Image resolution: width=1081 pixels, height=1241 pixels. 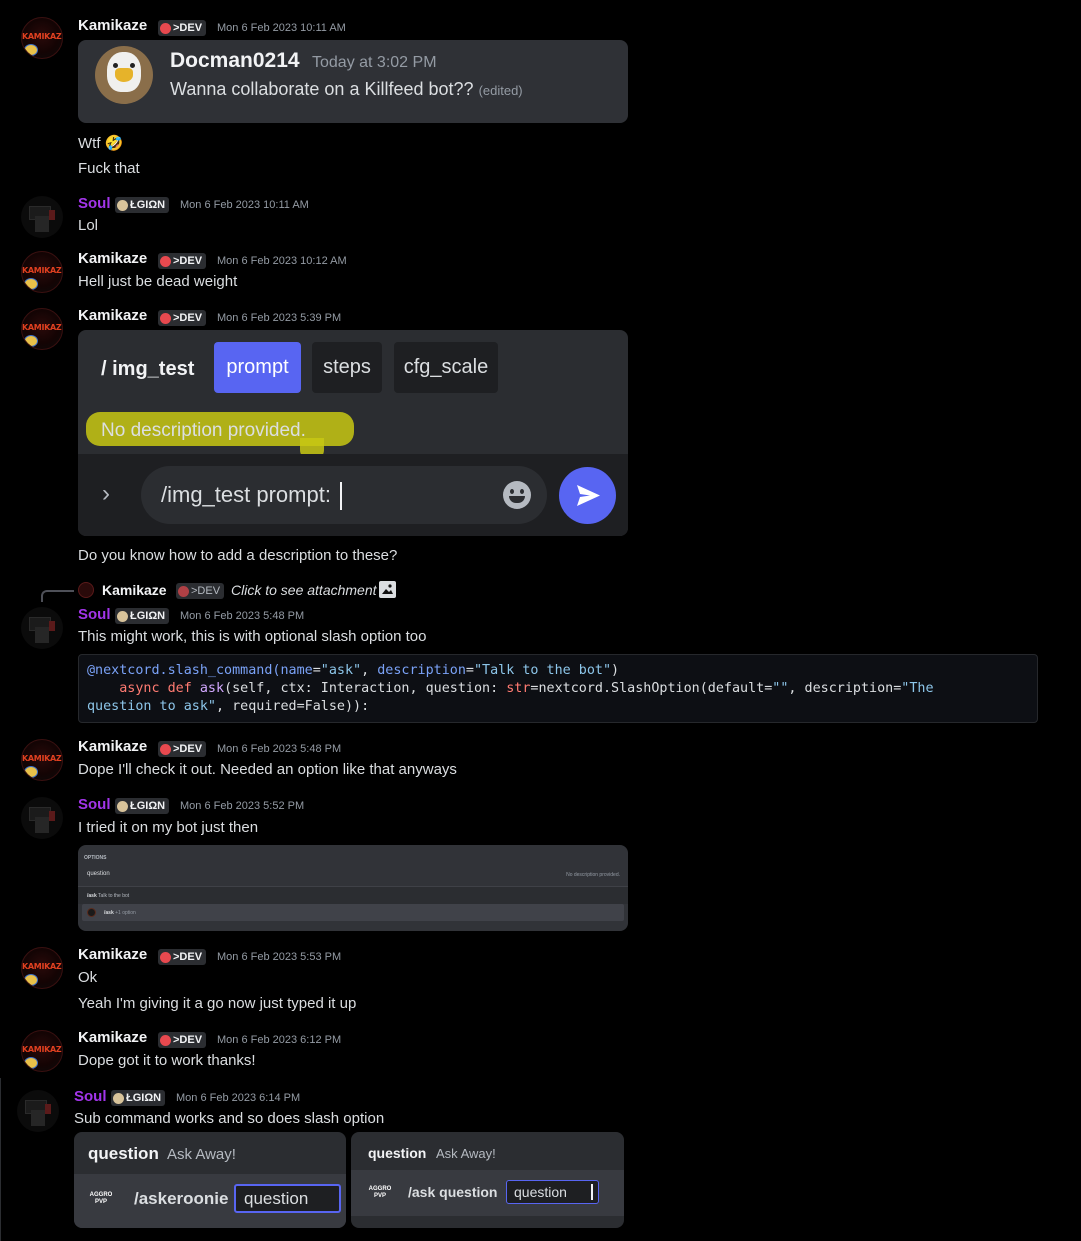 I want to click on option-pill-cfg-scale: cfg_scale, so click(x=446, y=367).